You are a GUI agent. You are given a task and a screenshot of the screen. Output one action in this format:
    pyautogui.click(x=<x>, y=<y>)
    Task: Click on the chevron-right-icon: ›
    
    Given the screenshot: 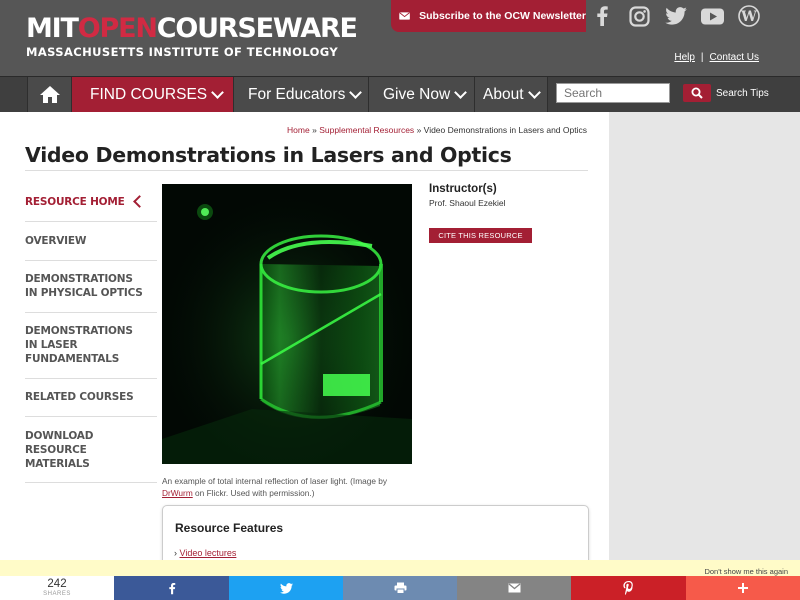 What is the action you would take?
    pyautogui.click(x=175, y=553)
    